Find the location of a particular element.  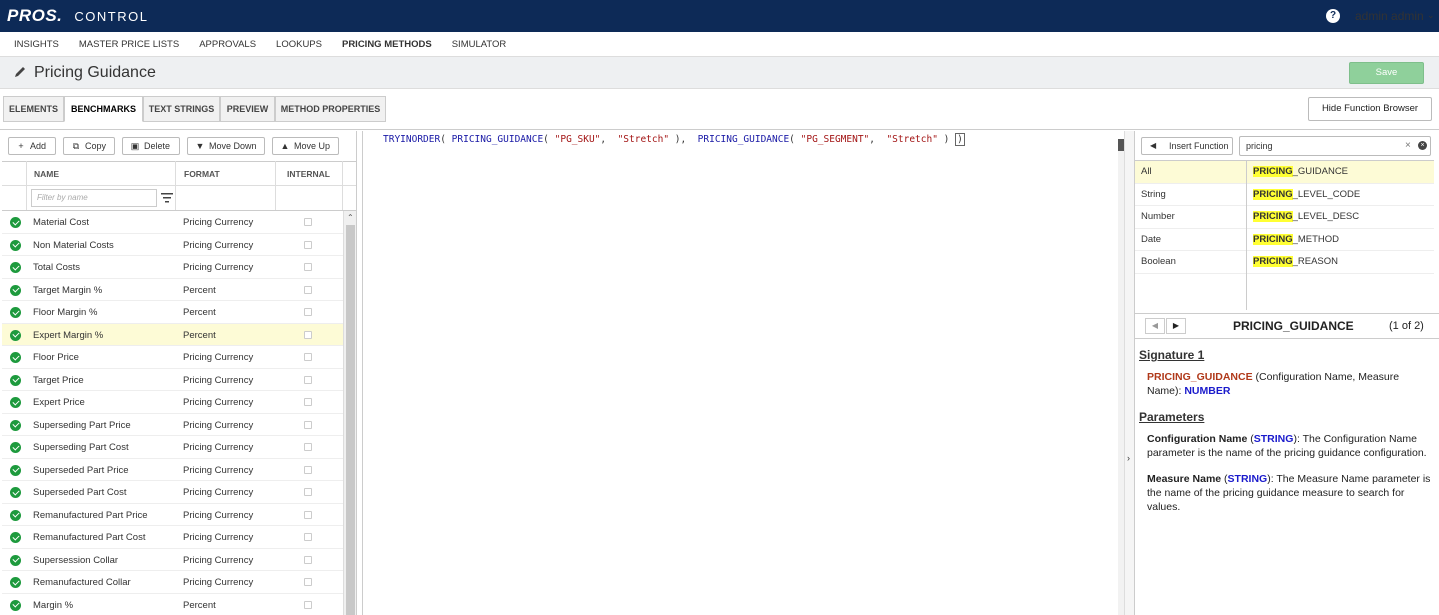

copy-button: ⧉ Copy is located at coordinates (89, 146).